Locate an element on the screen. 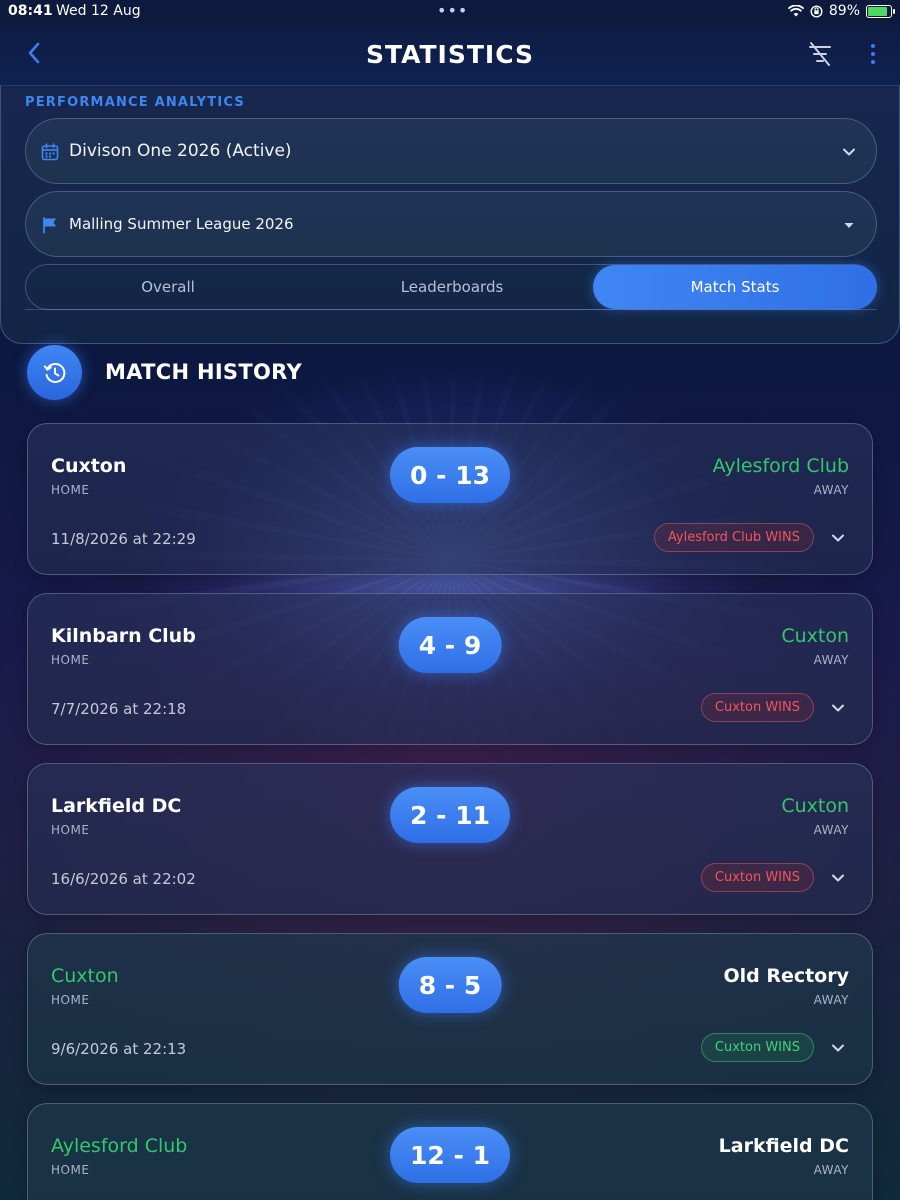 The height and width of the screenshot is (1200, 900). wifi-icon is located at coordinates (795, 11).